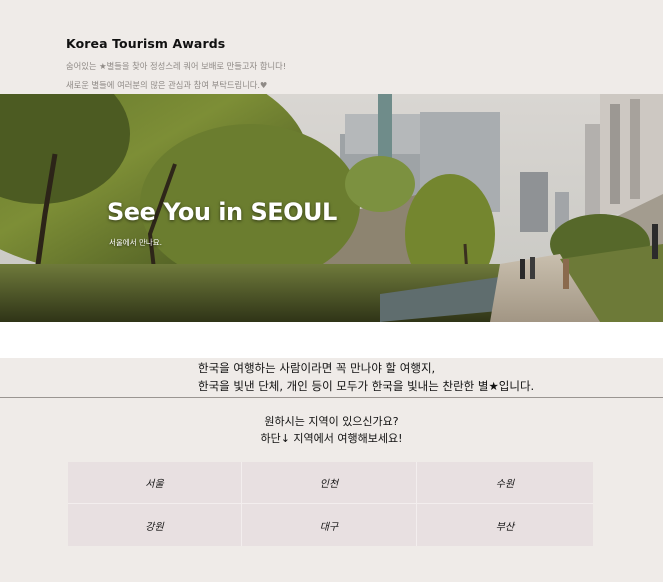 This screenshot has width=663, height=582. I want to click on region-link-incheon: 인천, so click(329, 483).